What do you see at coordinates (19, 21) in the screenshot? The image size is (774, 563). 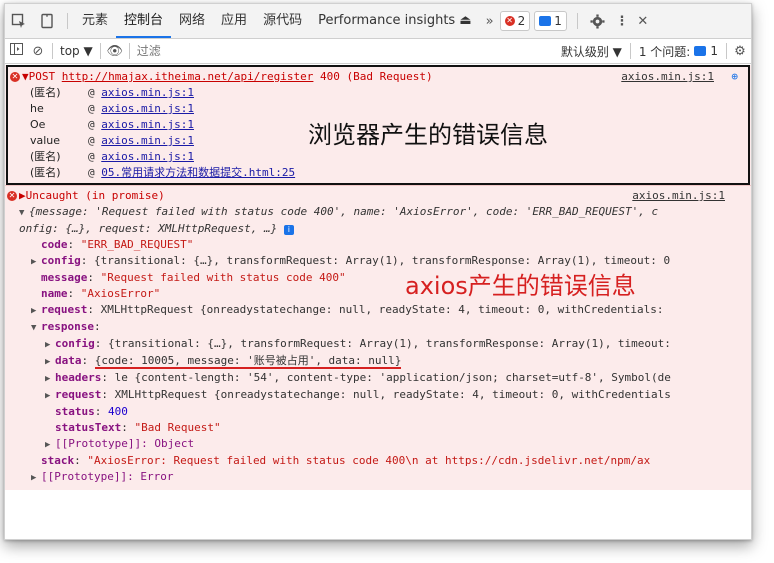 I see `inspect-element-icon` at bounding box center [19, 21].